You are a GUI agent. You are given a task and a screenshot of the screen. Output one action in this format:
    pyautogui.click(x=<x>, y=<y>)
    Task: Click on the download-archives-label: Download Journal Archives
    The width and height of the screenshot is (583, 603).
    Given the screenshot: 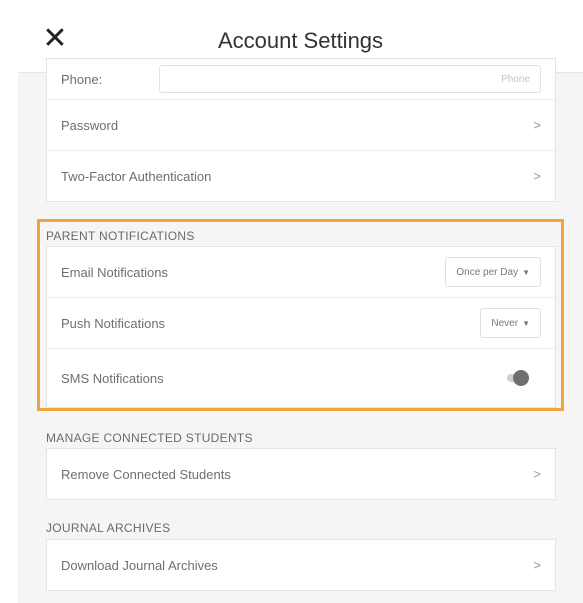 What is the action you would take?
    pyautogui.click(x=139, y=565)
    